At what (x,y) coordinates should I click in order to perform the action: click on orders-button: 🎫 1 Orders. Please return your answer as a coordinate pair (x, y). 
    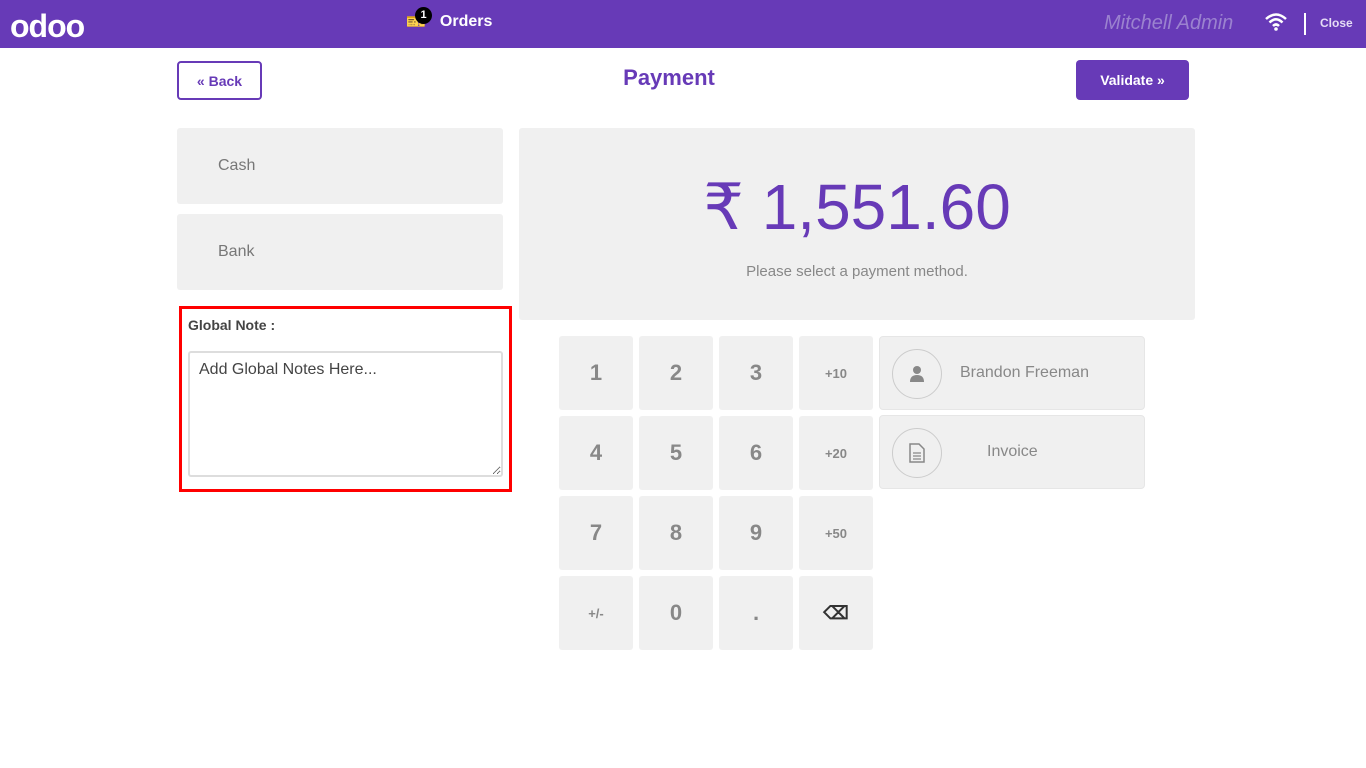
    Looking at the image, I should click on (449, 19).